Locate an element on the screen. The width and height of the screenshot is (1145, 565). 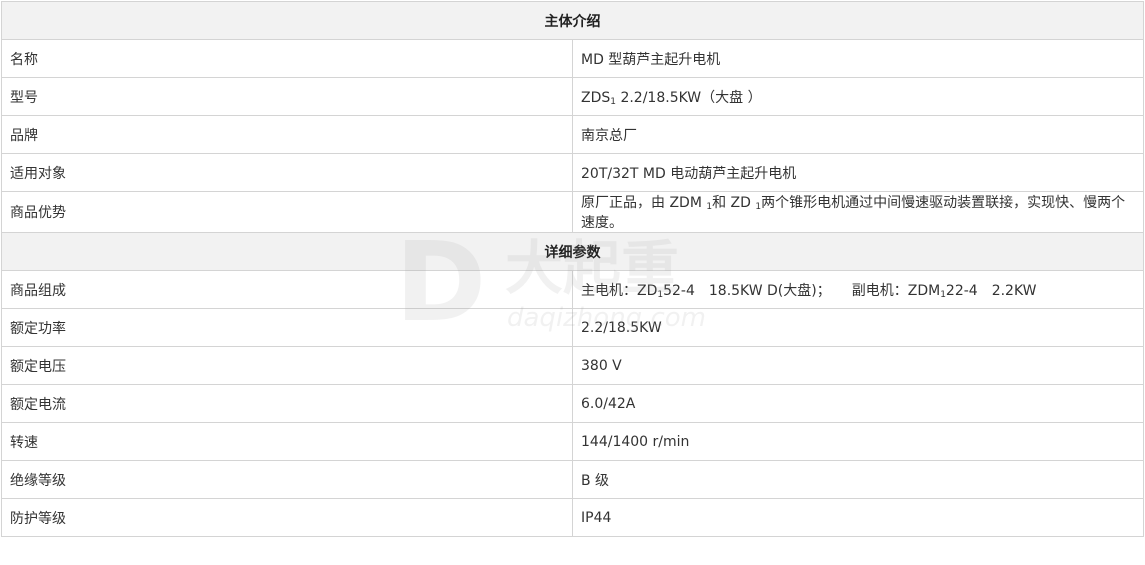
table-row: 绝缘等级 B 级 is located at coordinates (572, 479).